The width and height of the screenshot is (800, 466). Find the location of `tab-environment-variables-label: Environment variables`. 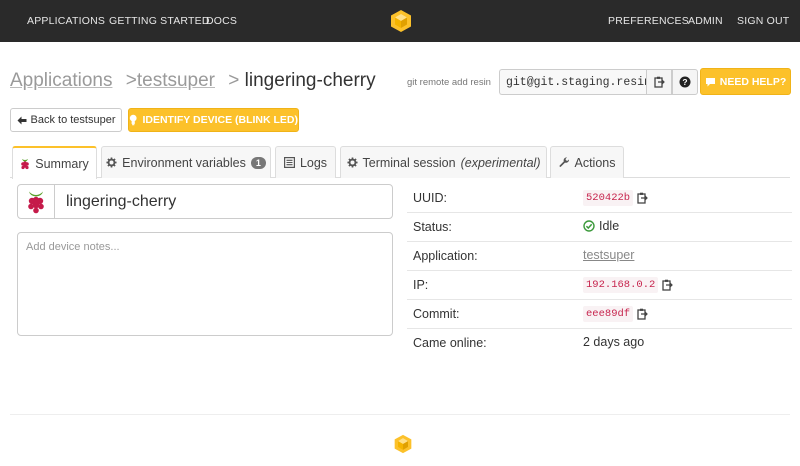

tab-environment-variables-label: Environment variables is located at coordinates (184, 162).